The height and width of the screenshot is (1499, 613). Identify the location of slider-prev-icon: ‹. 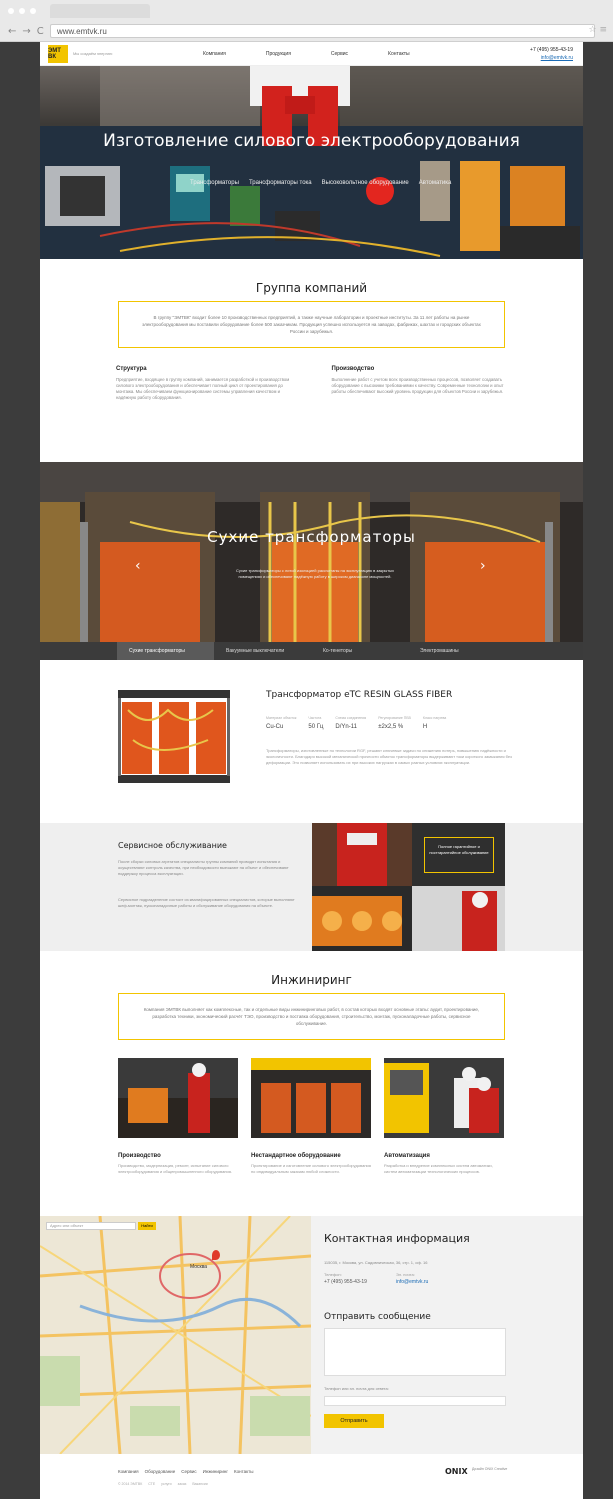
(138, 566).